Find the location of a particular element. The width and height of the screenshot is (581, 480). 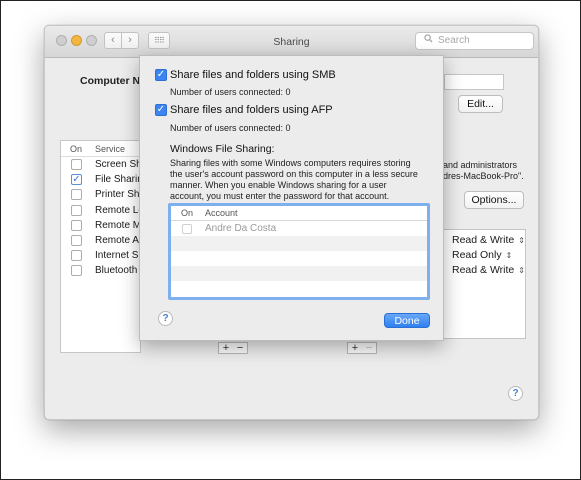

search-placeholder: Search is located at coordinates (454, 40).